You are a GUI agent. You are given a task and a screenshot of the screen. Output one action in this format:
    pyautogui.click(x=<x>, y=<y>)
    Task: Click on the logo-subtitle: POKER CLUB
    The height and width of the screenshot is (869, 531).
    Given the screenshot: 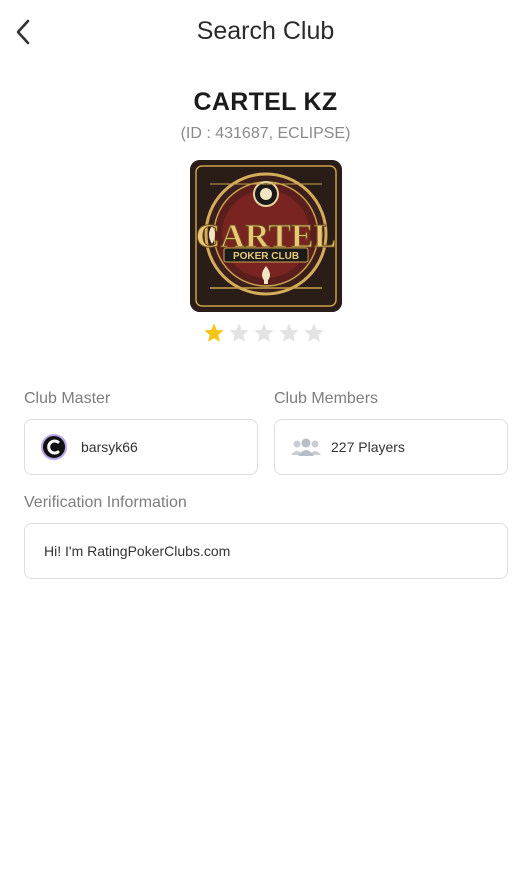 What is the action you would take?
    pyautogui.click(x=266, y=256)
    